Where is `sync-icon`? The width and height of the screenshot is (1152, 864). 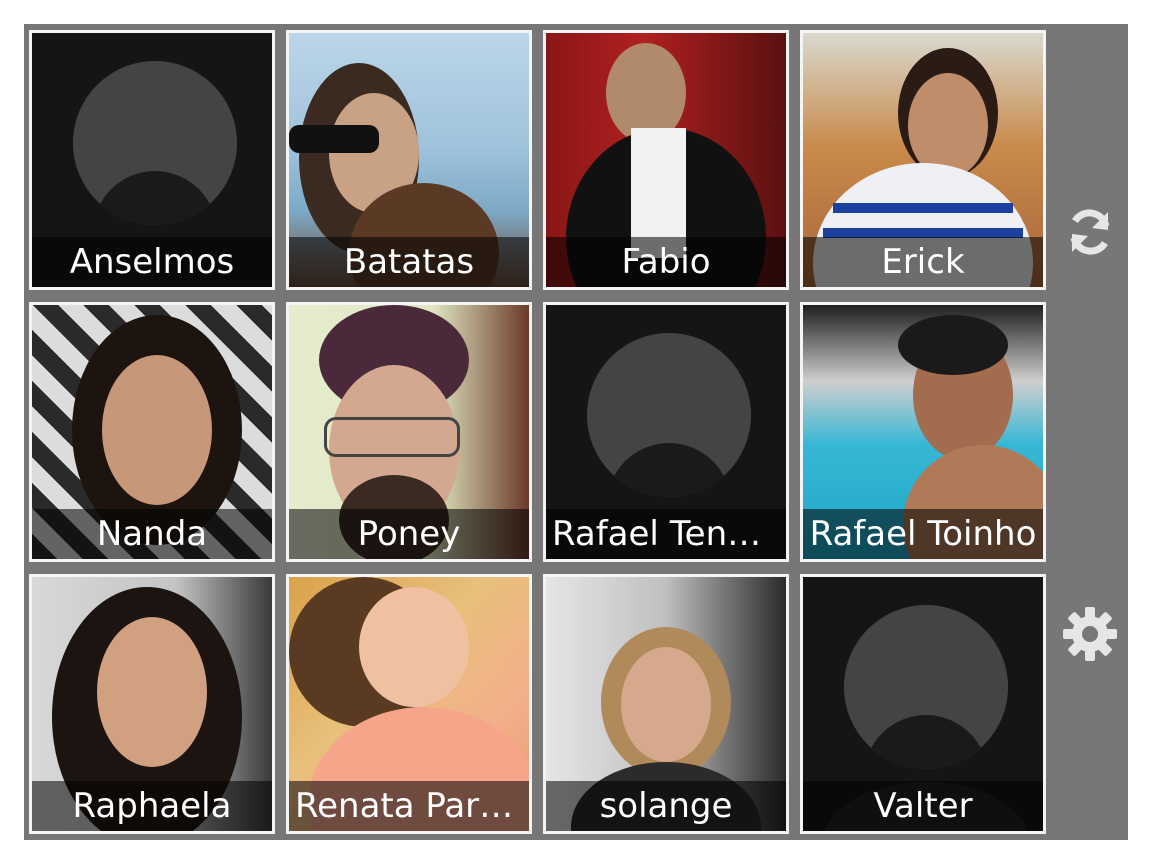
sync-icon is located at coordinates (1090, 232).